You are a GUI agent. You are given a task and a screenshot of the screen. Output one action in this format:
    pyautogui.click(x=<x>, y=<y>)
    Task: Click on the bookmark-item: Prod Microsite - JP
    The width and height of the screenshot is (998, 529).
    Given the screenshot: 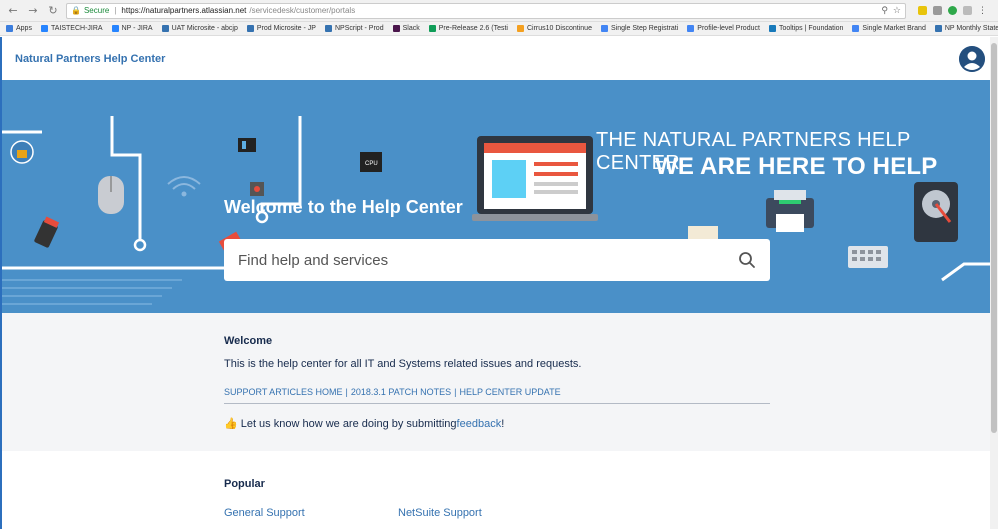 What is the action you would take?
    pyautogui.click(x=281, y=28)
    